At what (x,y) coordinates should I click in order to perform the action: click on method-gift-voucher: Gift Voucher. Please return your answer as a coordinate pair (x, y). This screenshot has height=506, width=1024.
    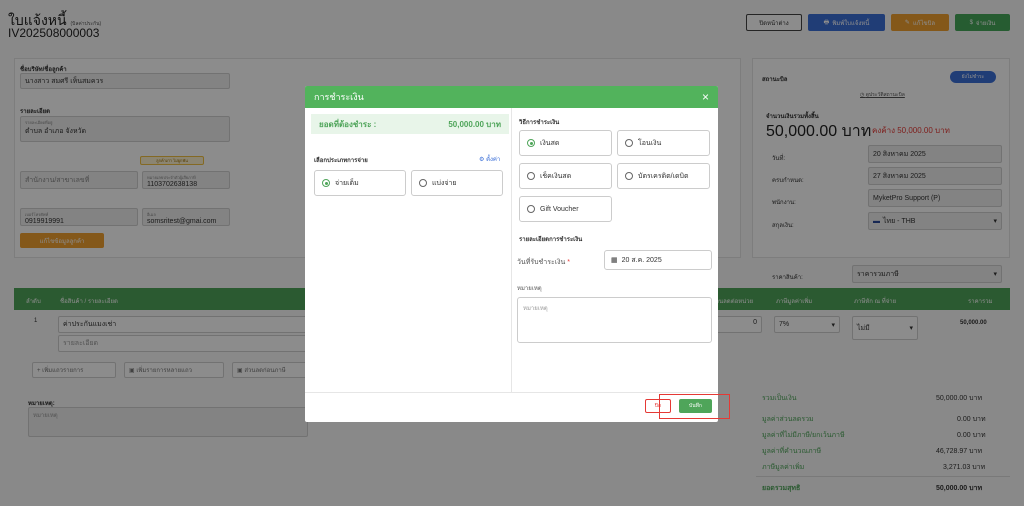
    Looking at the image, I should click on (565, 209).